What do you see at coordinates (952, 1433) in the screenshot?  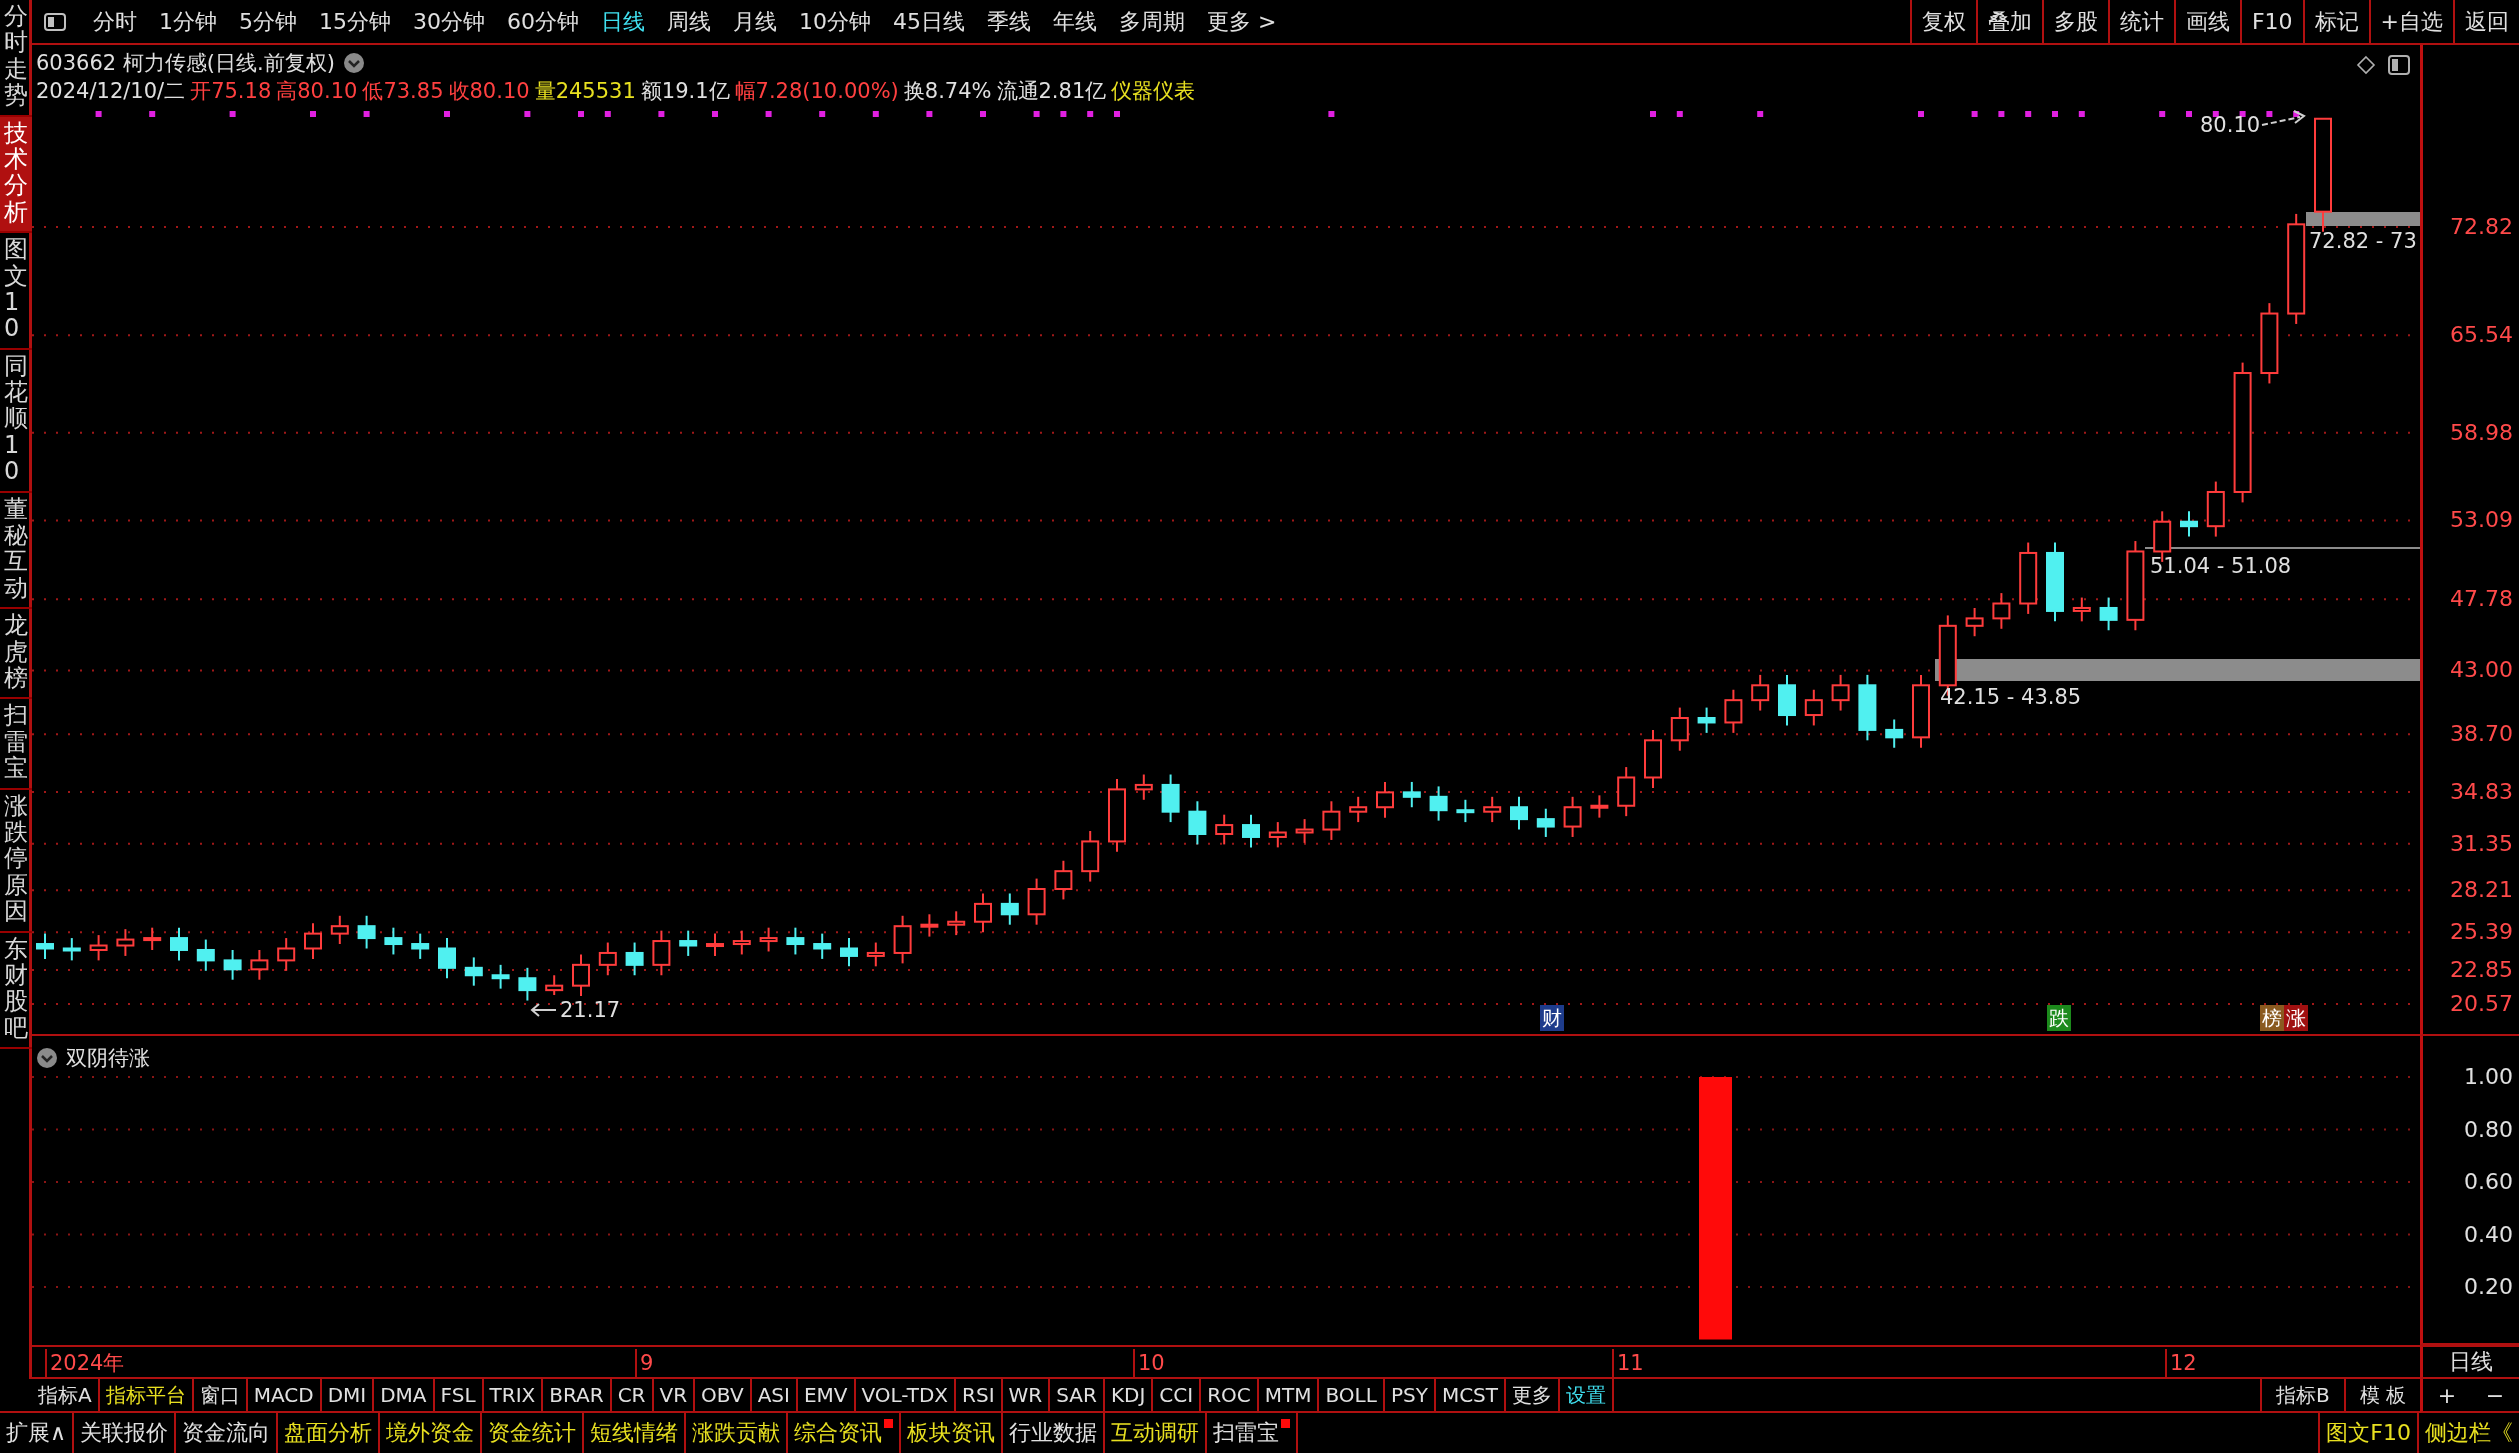 I see `bottom-tab: 板块资讯` at bounding box center [952, 1433].